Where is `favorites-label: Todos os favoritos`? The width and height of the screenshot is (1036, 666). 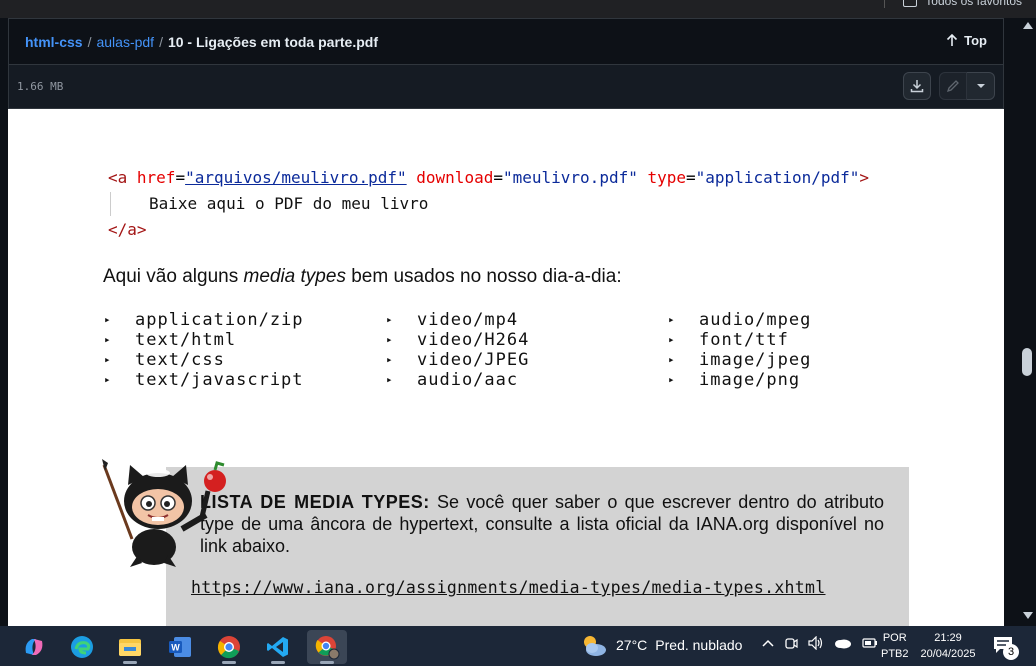
favorites-label: Todos os favoritos is located at coordinates (973, 4).